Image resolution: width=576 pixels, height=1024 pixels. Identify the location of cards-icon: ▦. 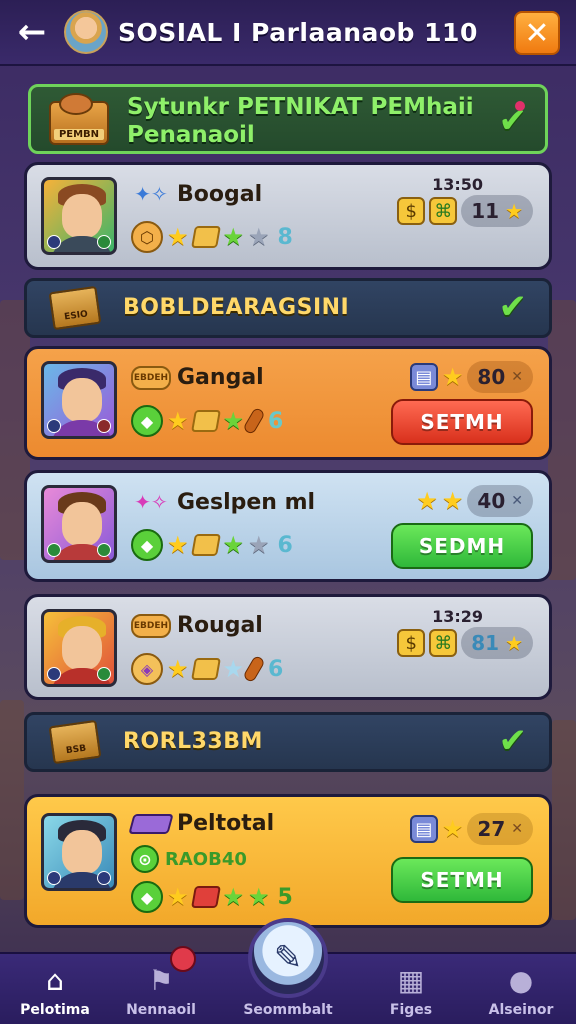
(411, 980).